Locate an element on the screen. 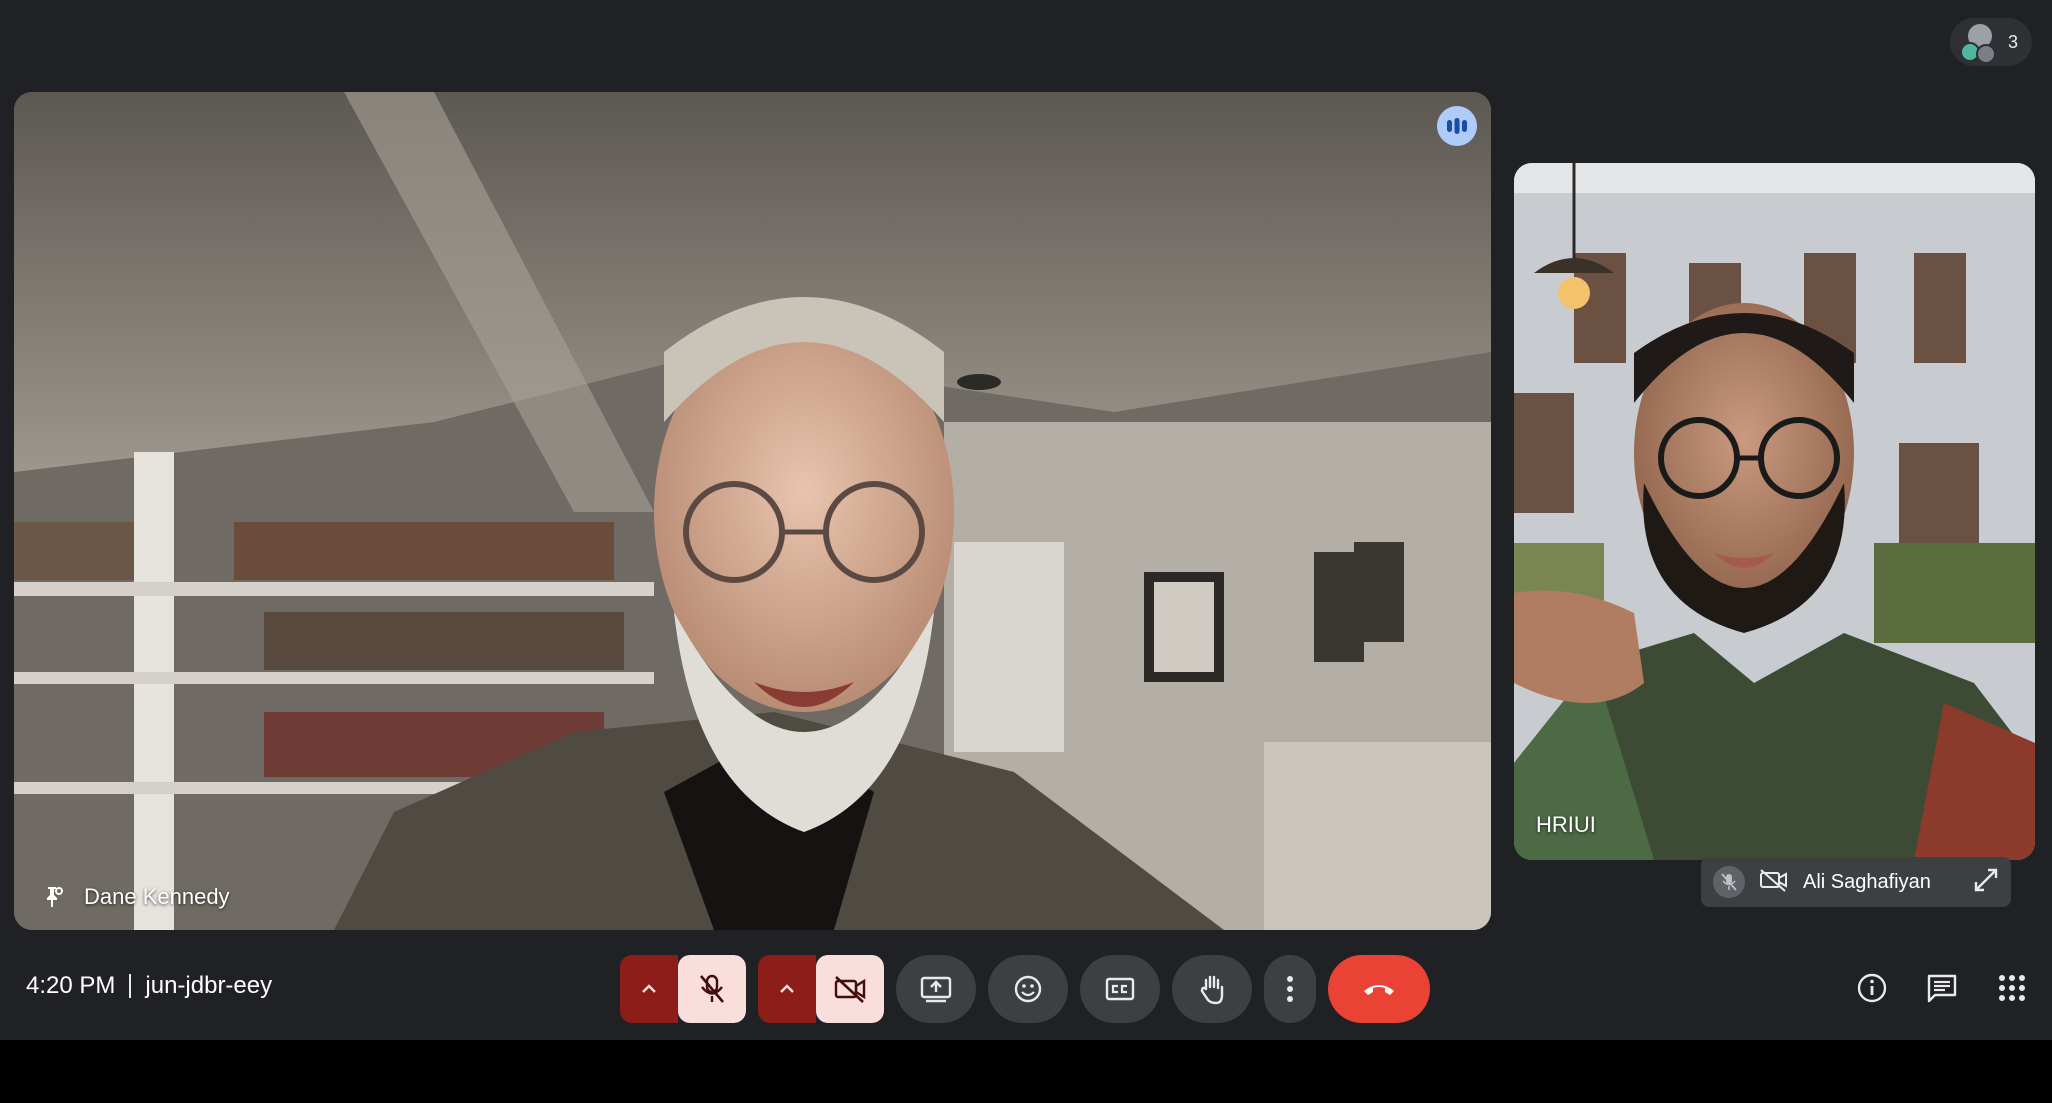 The image size is (2052, 1103). participants-avatar-icon is located at coordinates (1978, 43).